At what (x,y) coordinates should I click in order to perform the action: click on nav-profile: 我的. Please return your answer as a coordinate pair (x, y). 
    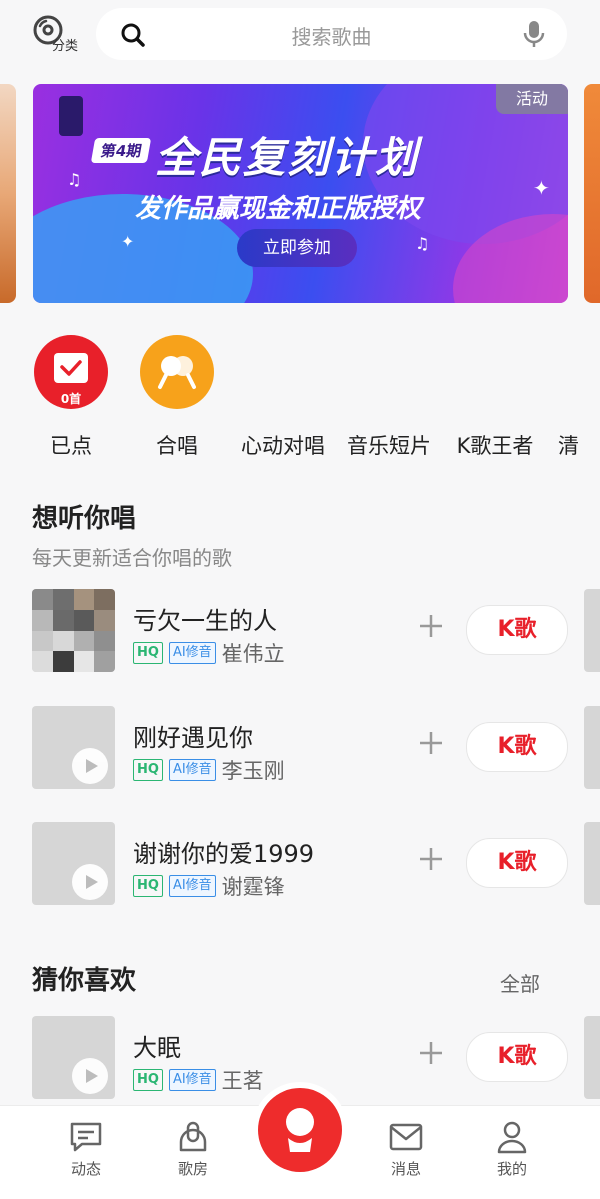
    Looking at the image, I should click on (512, 1149).